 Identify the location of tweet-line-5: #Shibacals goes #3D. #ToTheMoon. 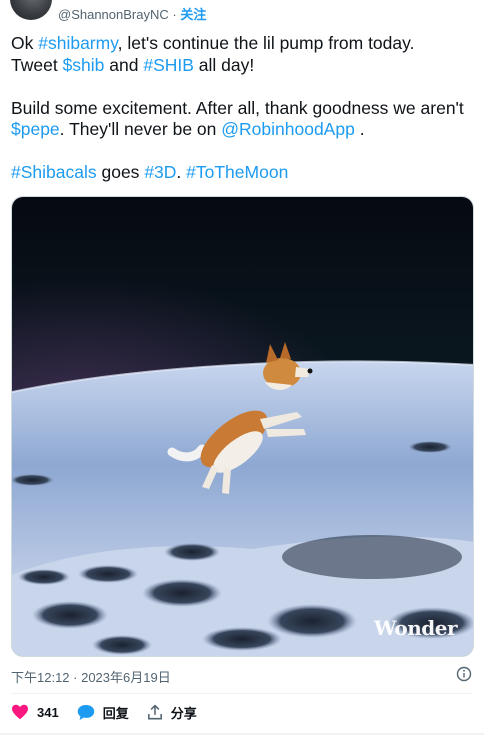
(245, 173).